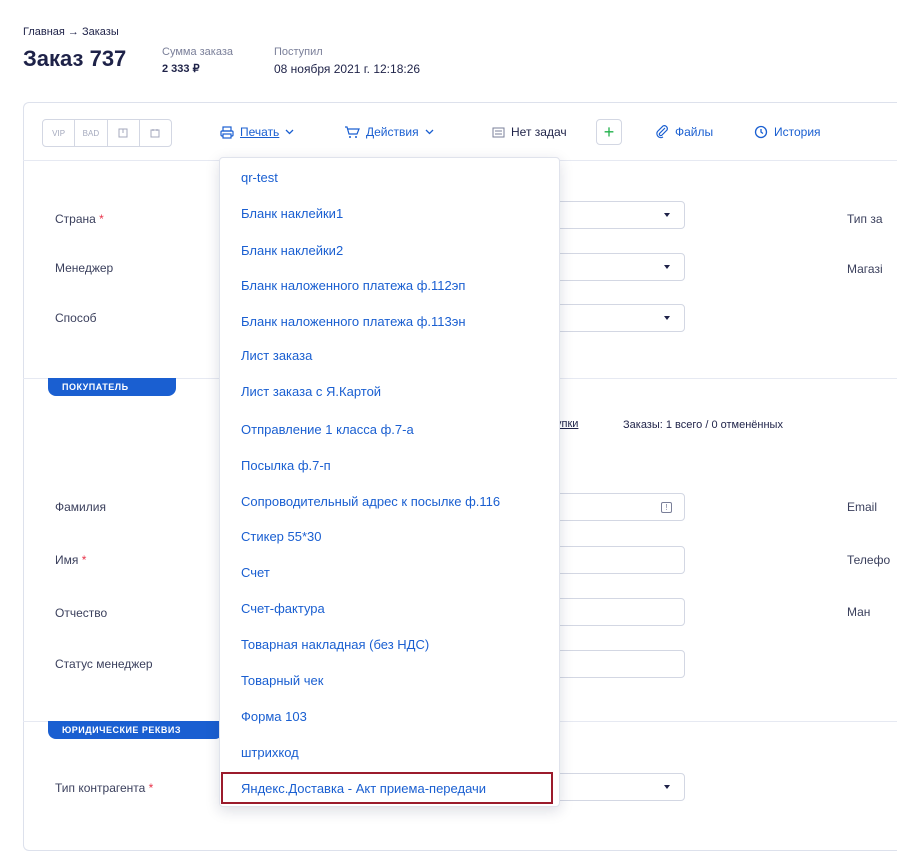 This screenshot has width=897, height=851. Describe the element at coordinates (76, 318) in the screenshot. I see `method-label: Способ` at that location.